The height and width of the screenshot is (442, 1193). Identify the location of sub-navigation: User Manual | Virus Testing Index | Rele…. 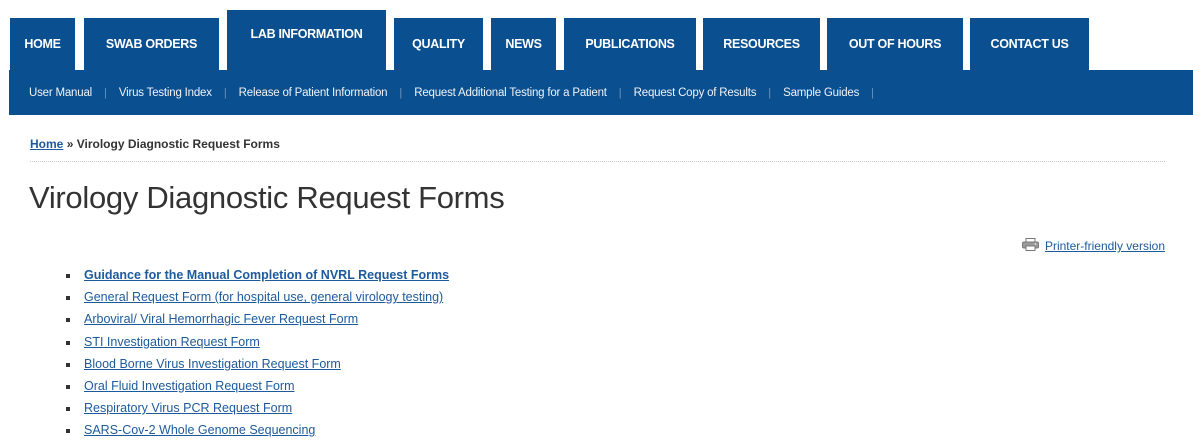
(601, 92).